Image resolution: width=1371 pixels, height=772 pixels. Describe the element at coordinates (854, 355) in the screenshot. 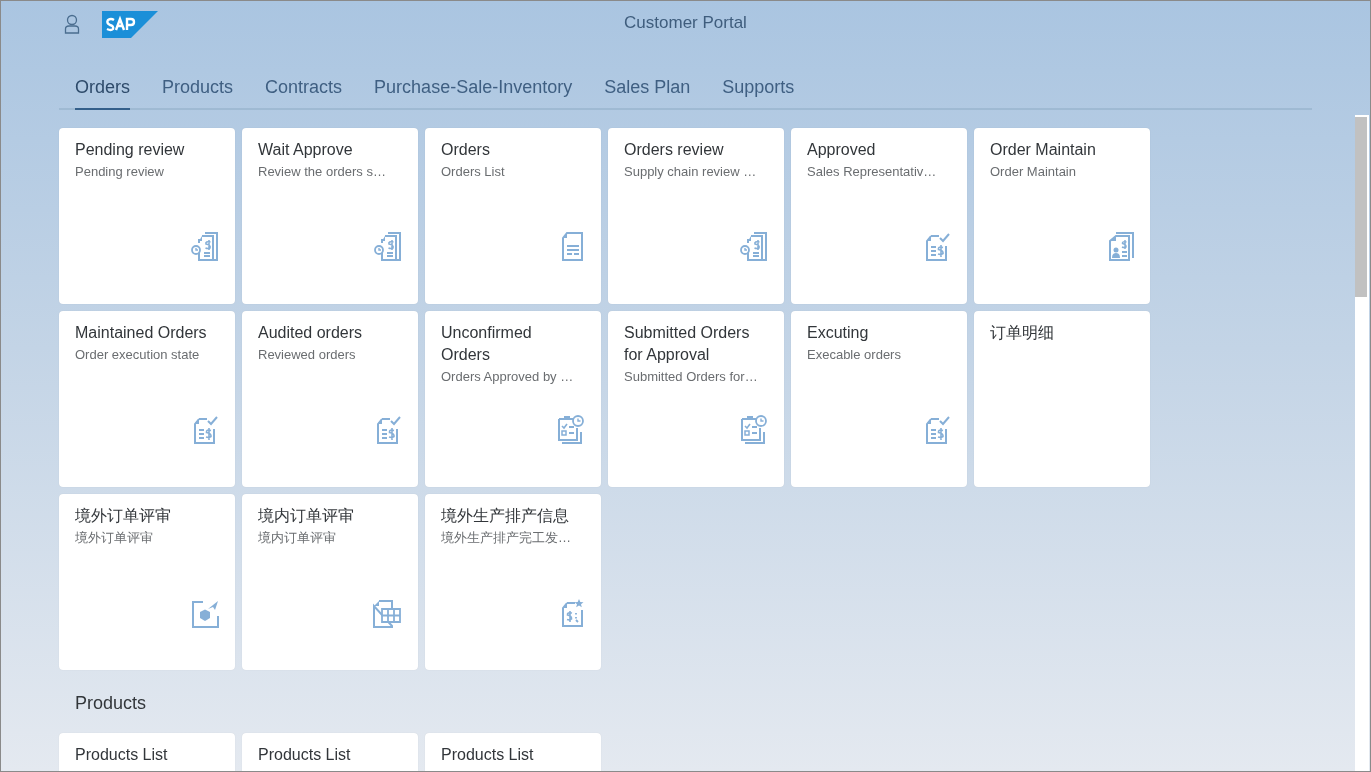

I see `tile-subtitle: Execable orders` at that location.